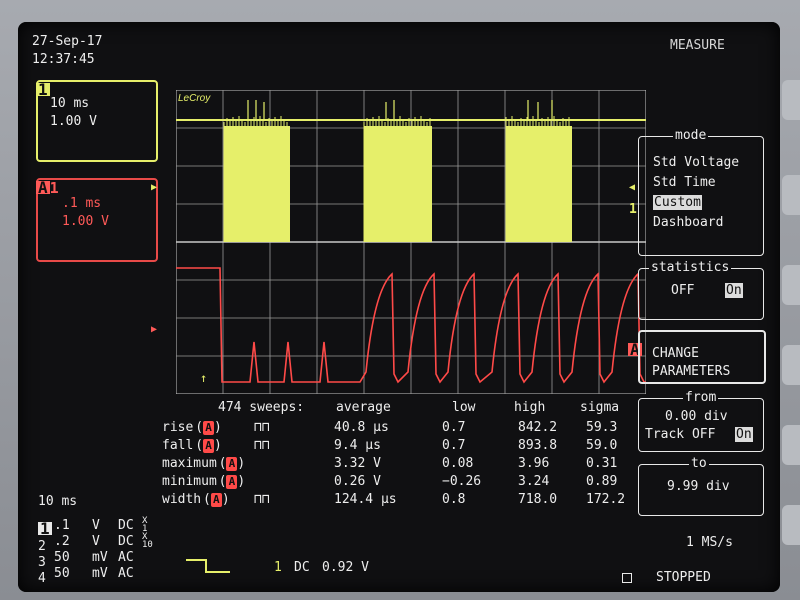 Image resolution: width=800 pixels, height=600 pixels. What do you see at coordinates (464, 407) in the screenshot?
I see `header-low: low` at bounding box center [464, 407].